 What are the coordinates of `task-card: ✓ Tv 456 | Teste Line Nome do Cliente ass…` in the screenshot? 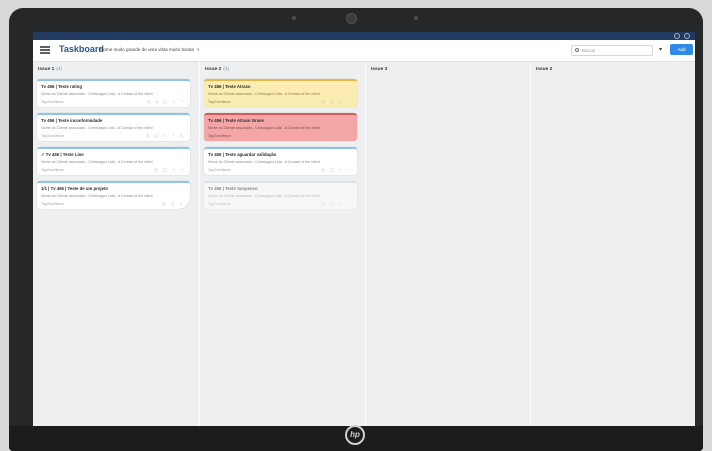 It's located at (113, 161).